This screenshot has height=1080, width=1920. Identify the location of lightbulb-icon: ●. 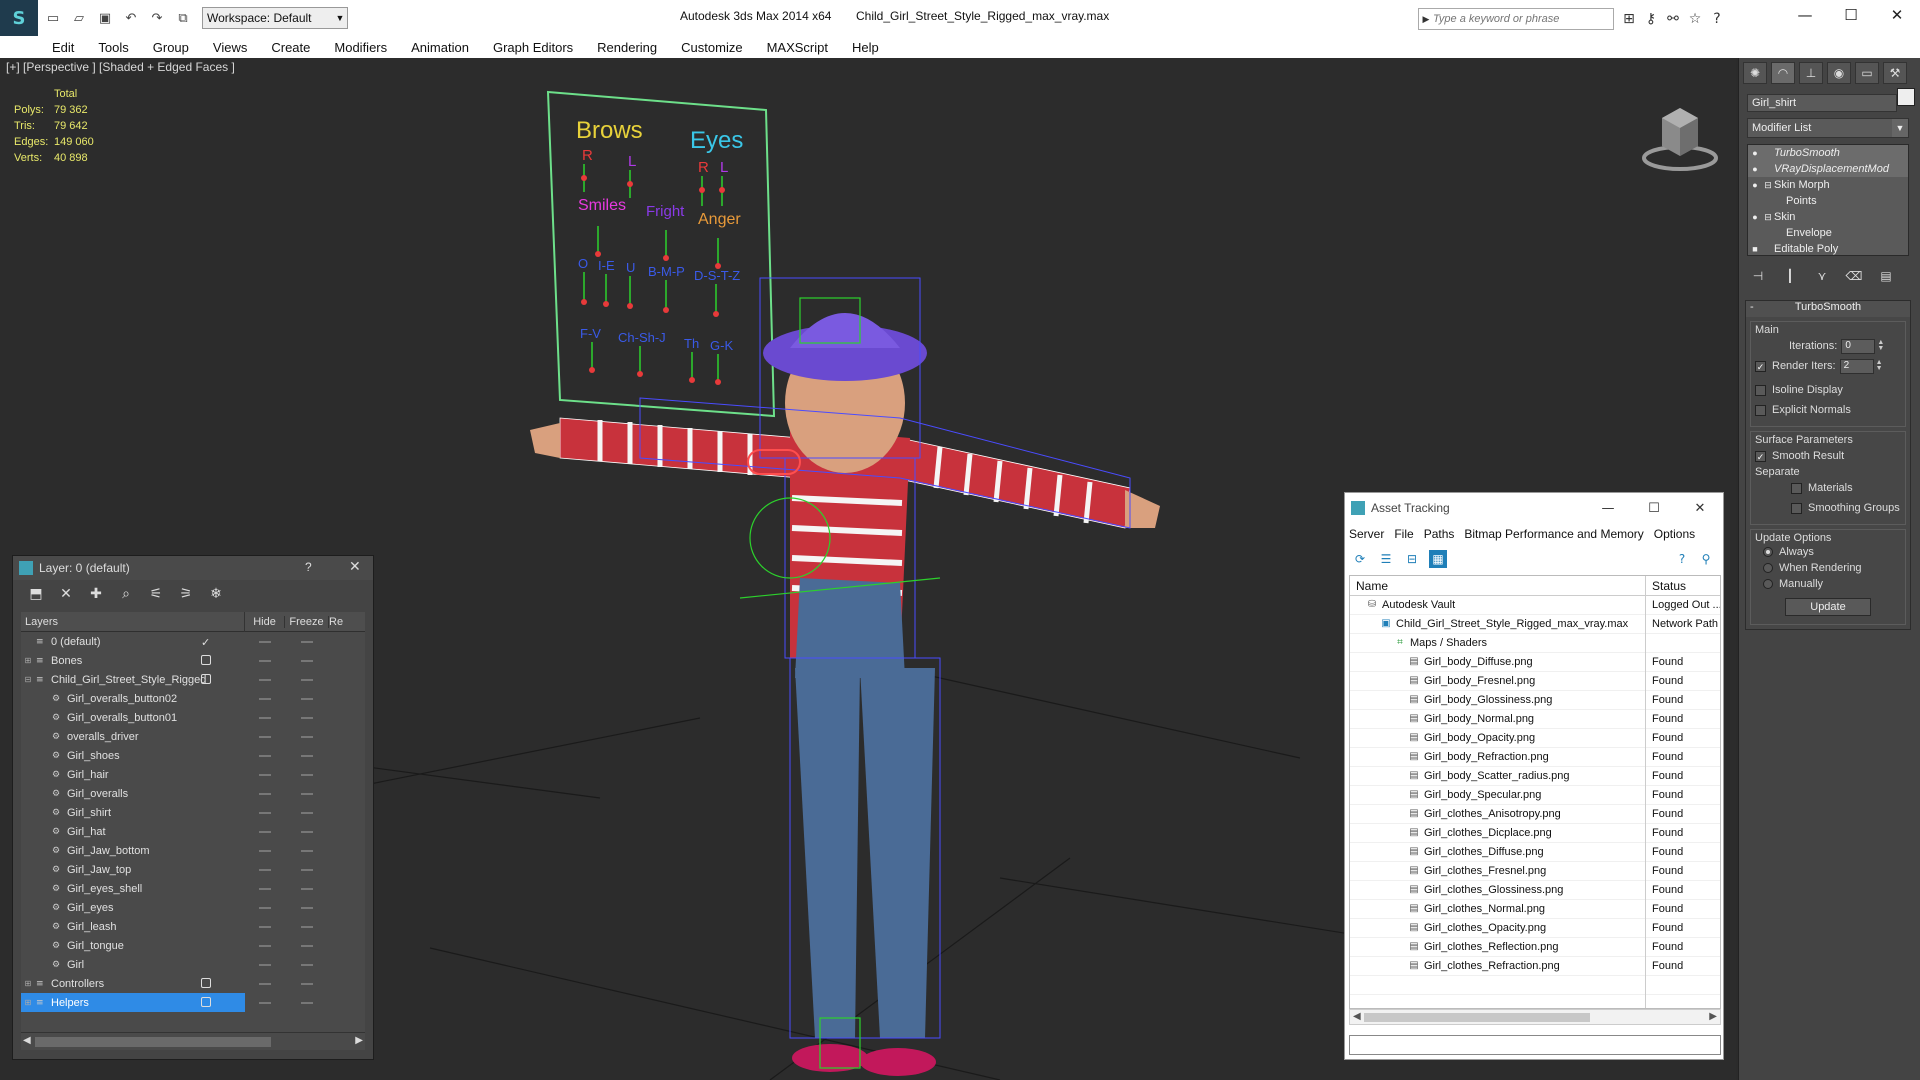
(1755, 153).